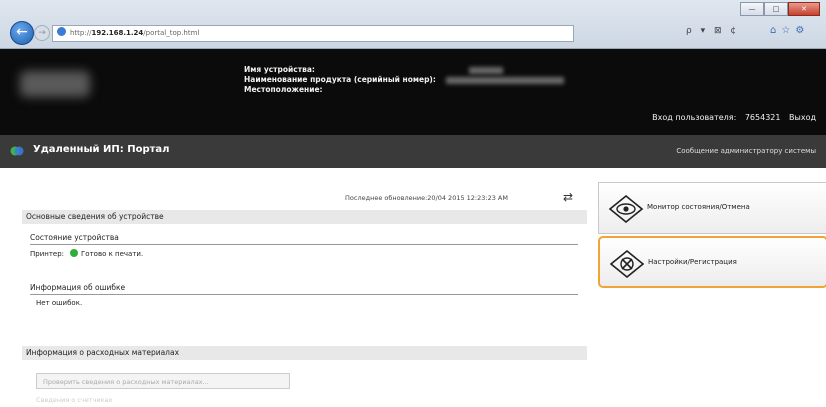 The image size is (826, 407). I want to click on admin-message-link: Сообщение администратору системы, so click(746, 151).